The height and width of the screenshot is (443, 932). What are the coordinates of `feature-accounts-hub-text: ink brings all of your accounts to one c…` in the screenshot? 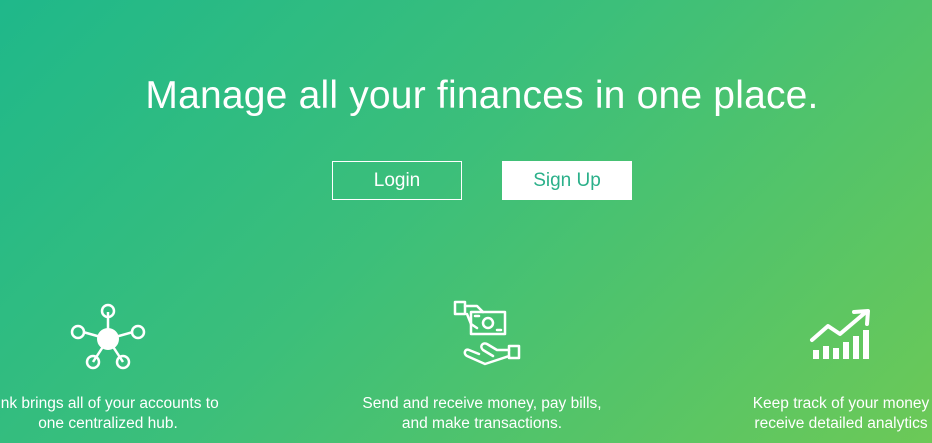 It's located at (129, 414).